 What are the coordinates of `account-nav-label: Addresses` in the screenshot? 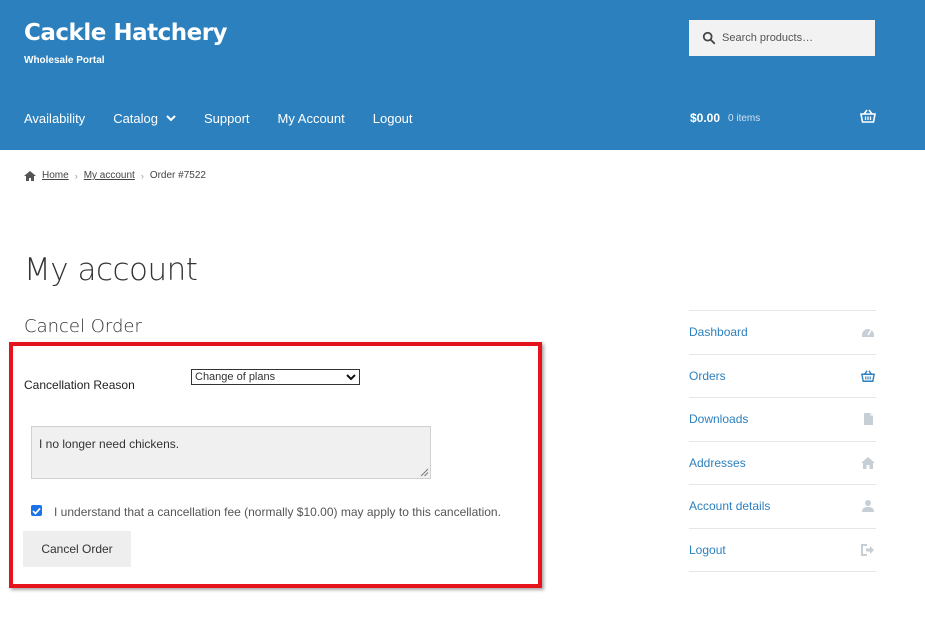 It's located at (717, 462).